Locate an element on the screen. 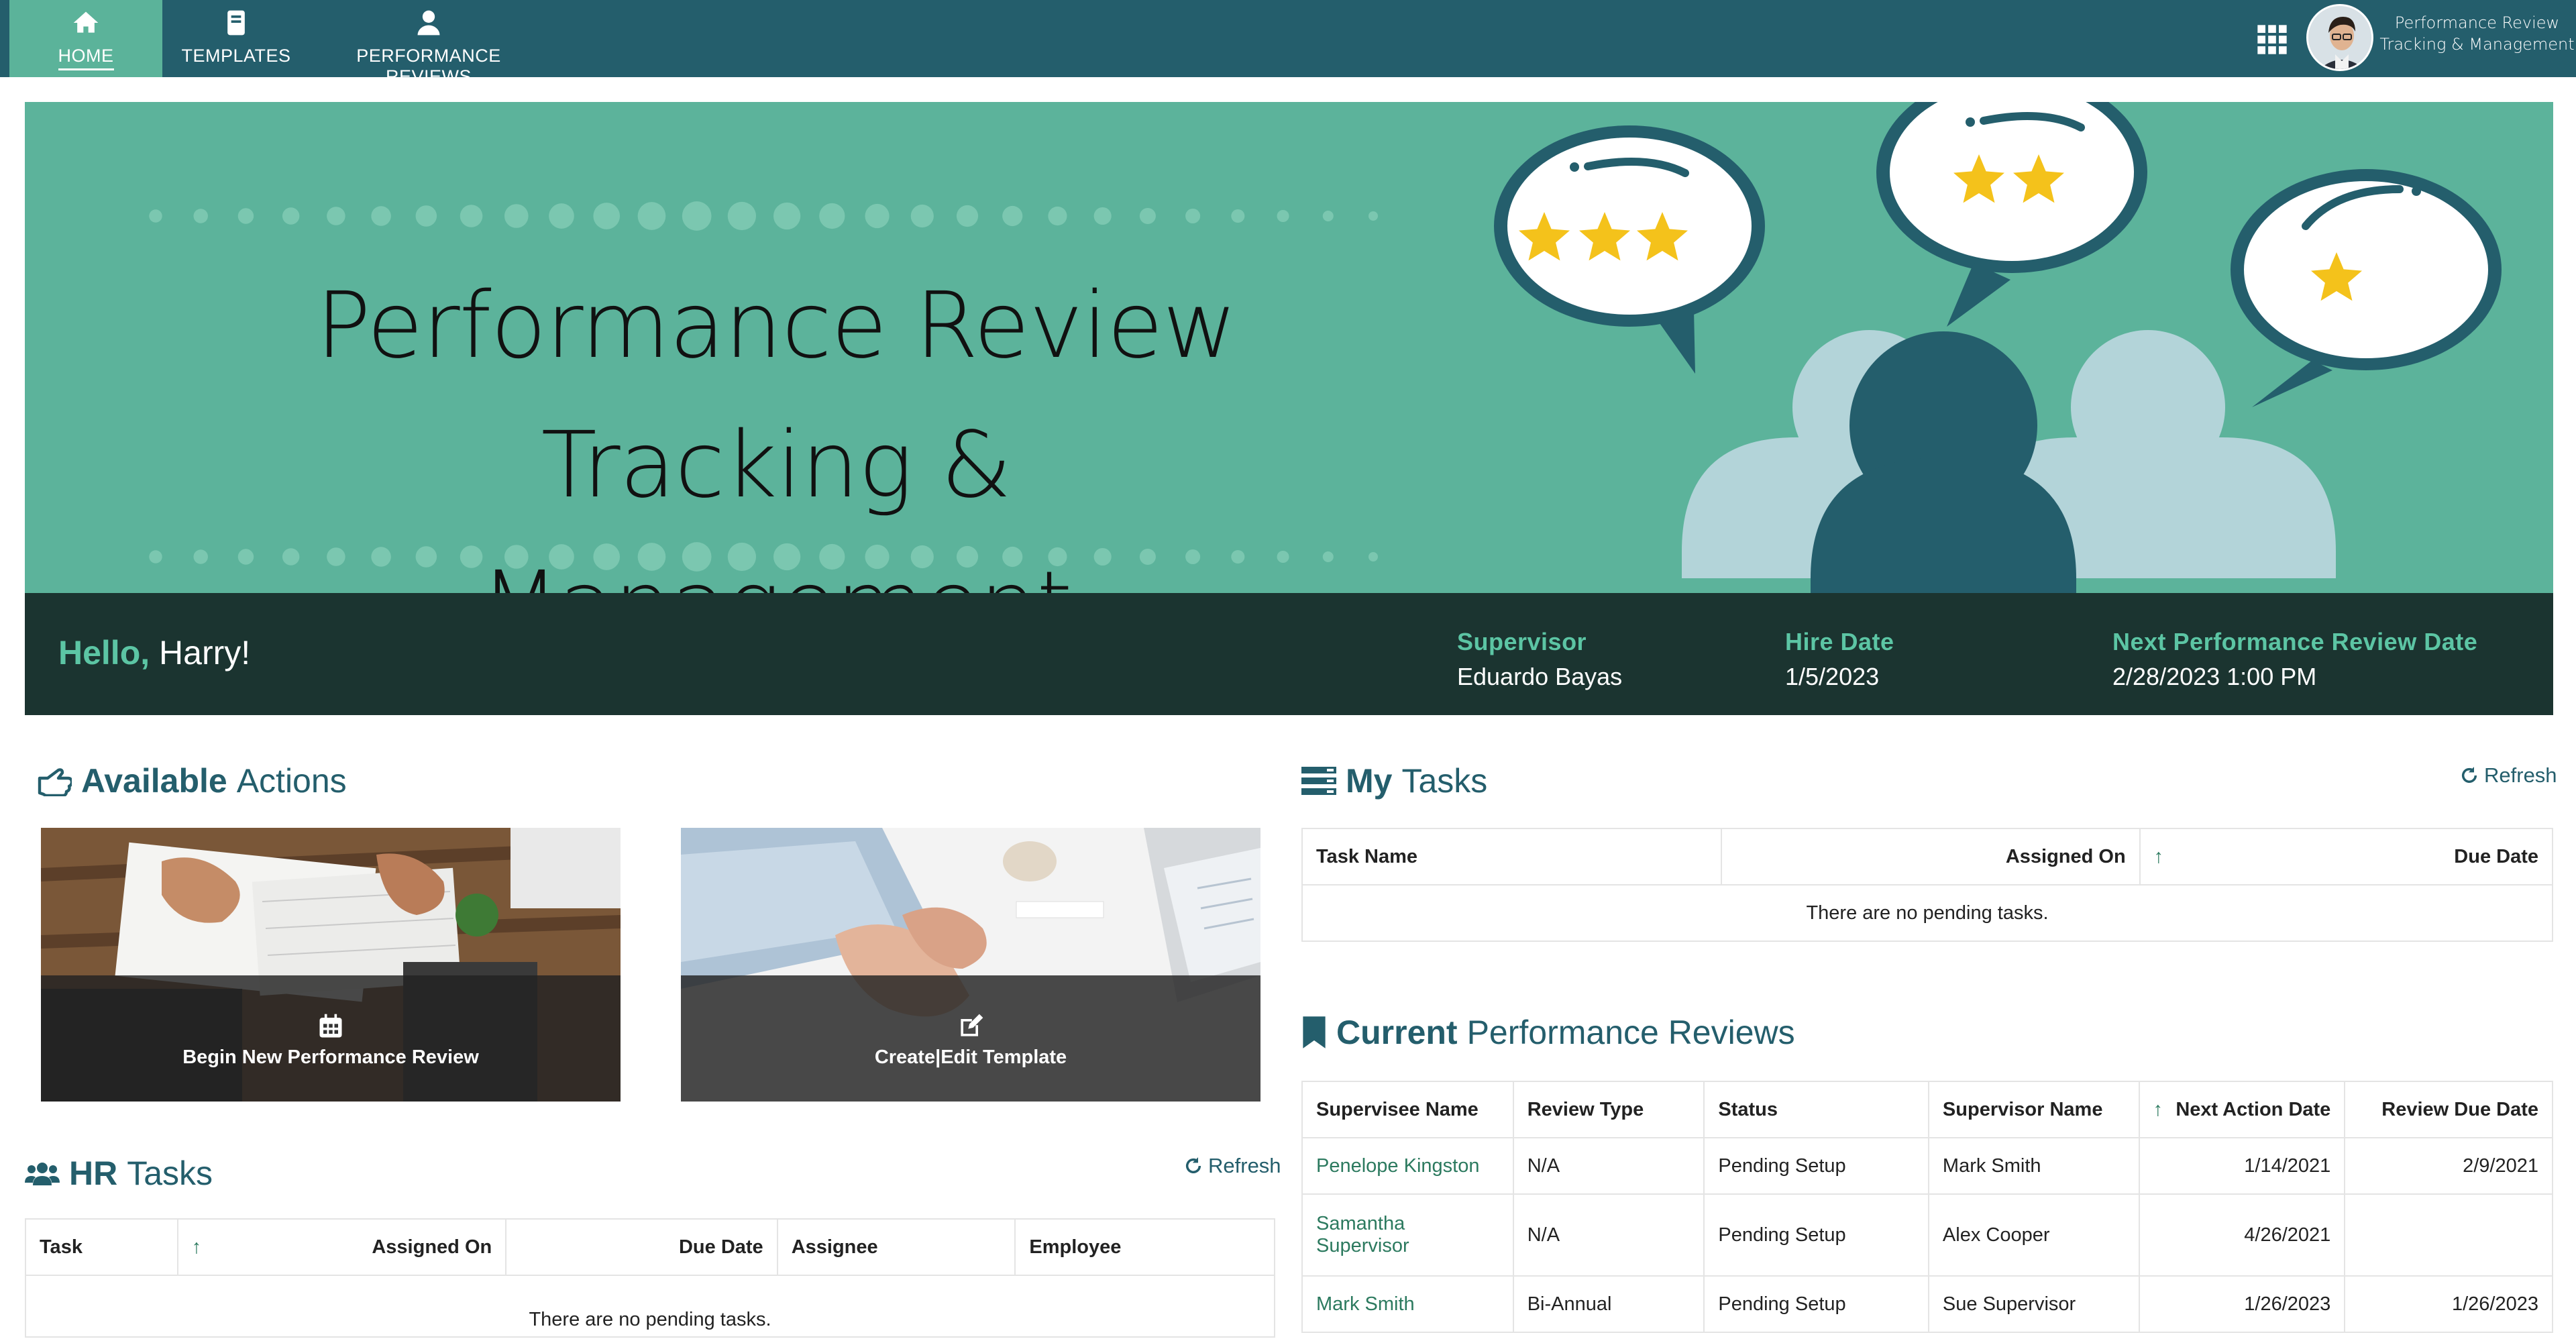 The width and height of the screenshot is (2576, 1341). hr-tasks-title-bold: HR is located at coordinates (93, 1173).